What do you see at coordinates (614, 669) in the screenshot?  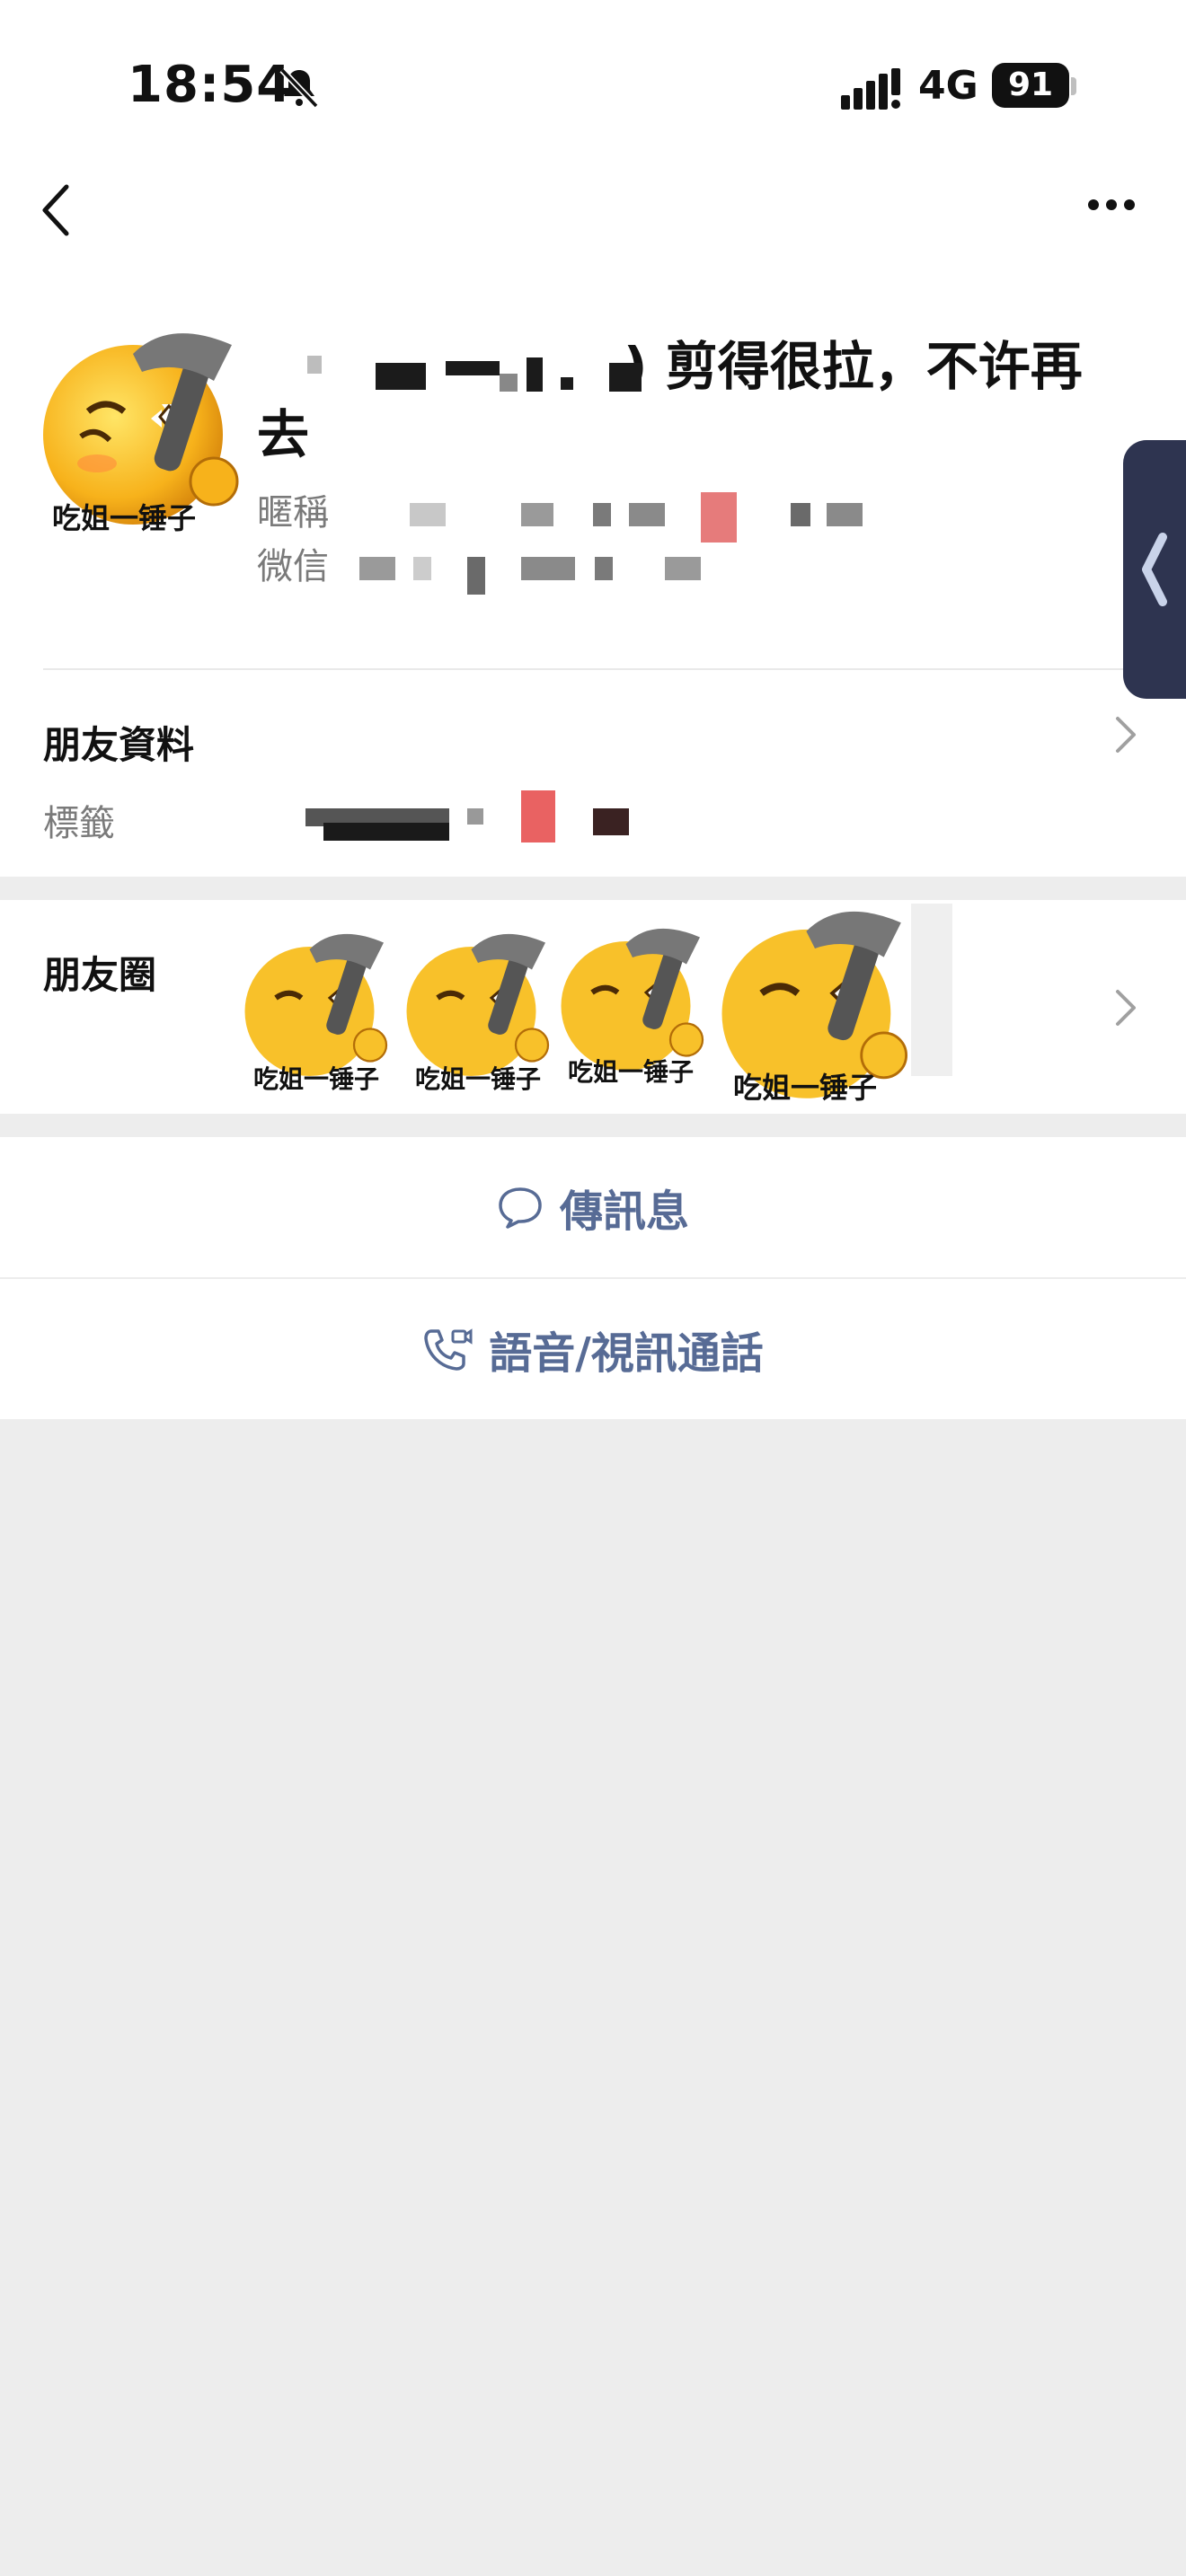 I see `profile-divider` at bounding box center [614, 669].